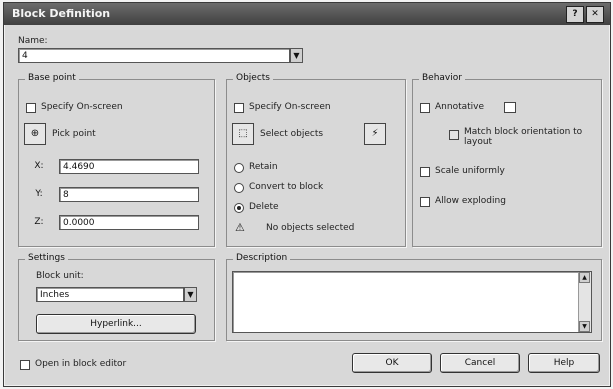 This screenshot has width=613, height=389. I want to click on y-axis-label: Y:, so click(39, 194).